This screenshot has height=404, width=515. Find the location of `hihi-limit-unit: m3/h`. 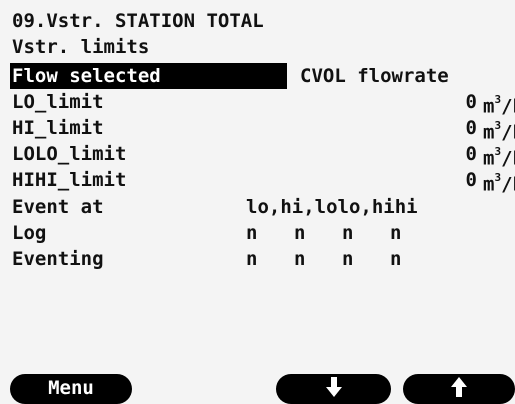

hihi-limit-unit: m3/h is located at coordinates (499, 183).